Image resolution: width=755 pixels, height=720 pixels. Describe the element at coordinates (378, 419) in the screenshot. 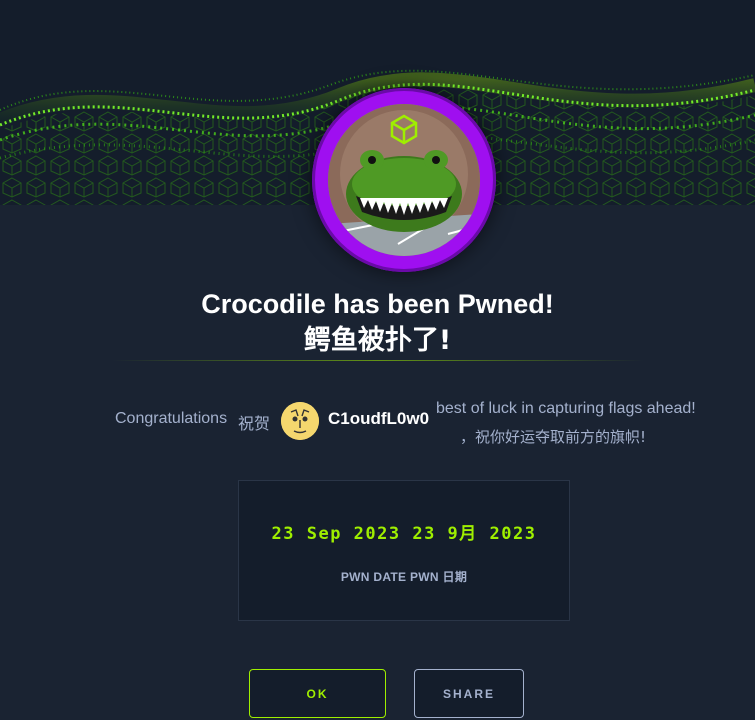

I see `username: C1oudfL0w0` at that location.